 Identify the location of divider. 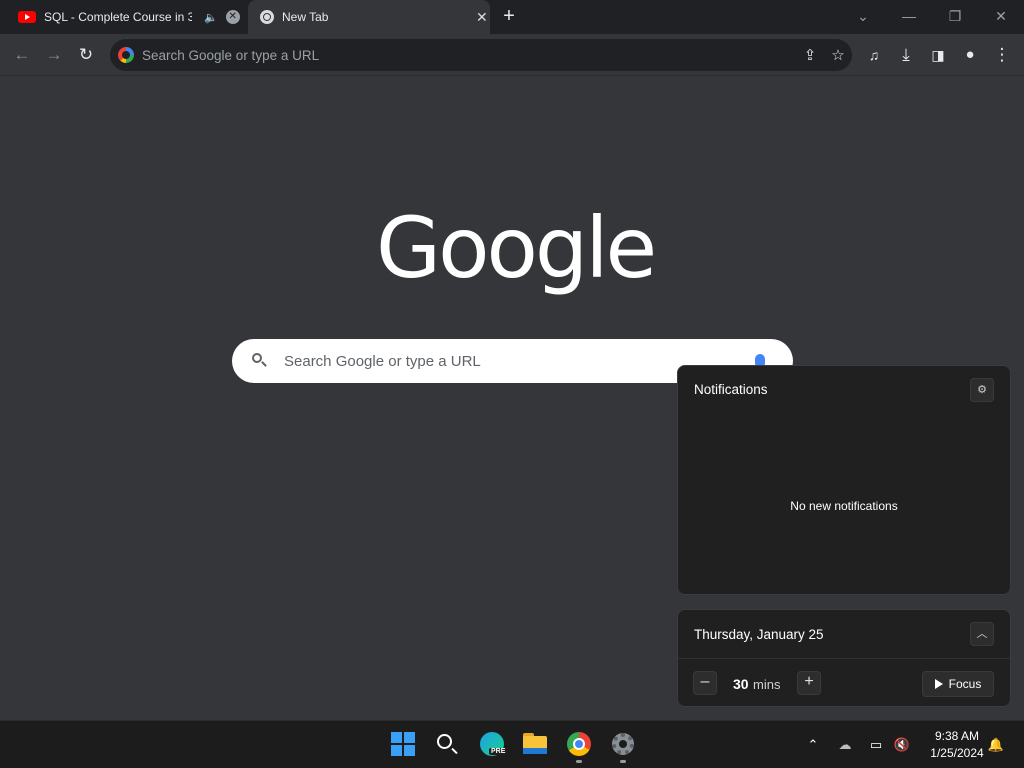
(844, 658).